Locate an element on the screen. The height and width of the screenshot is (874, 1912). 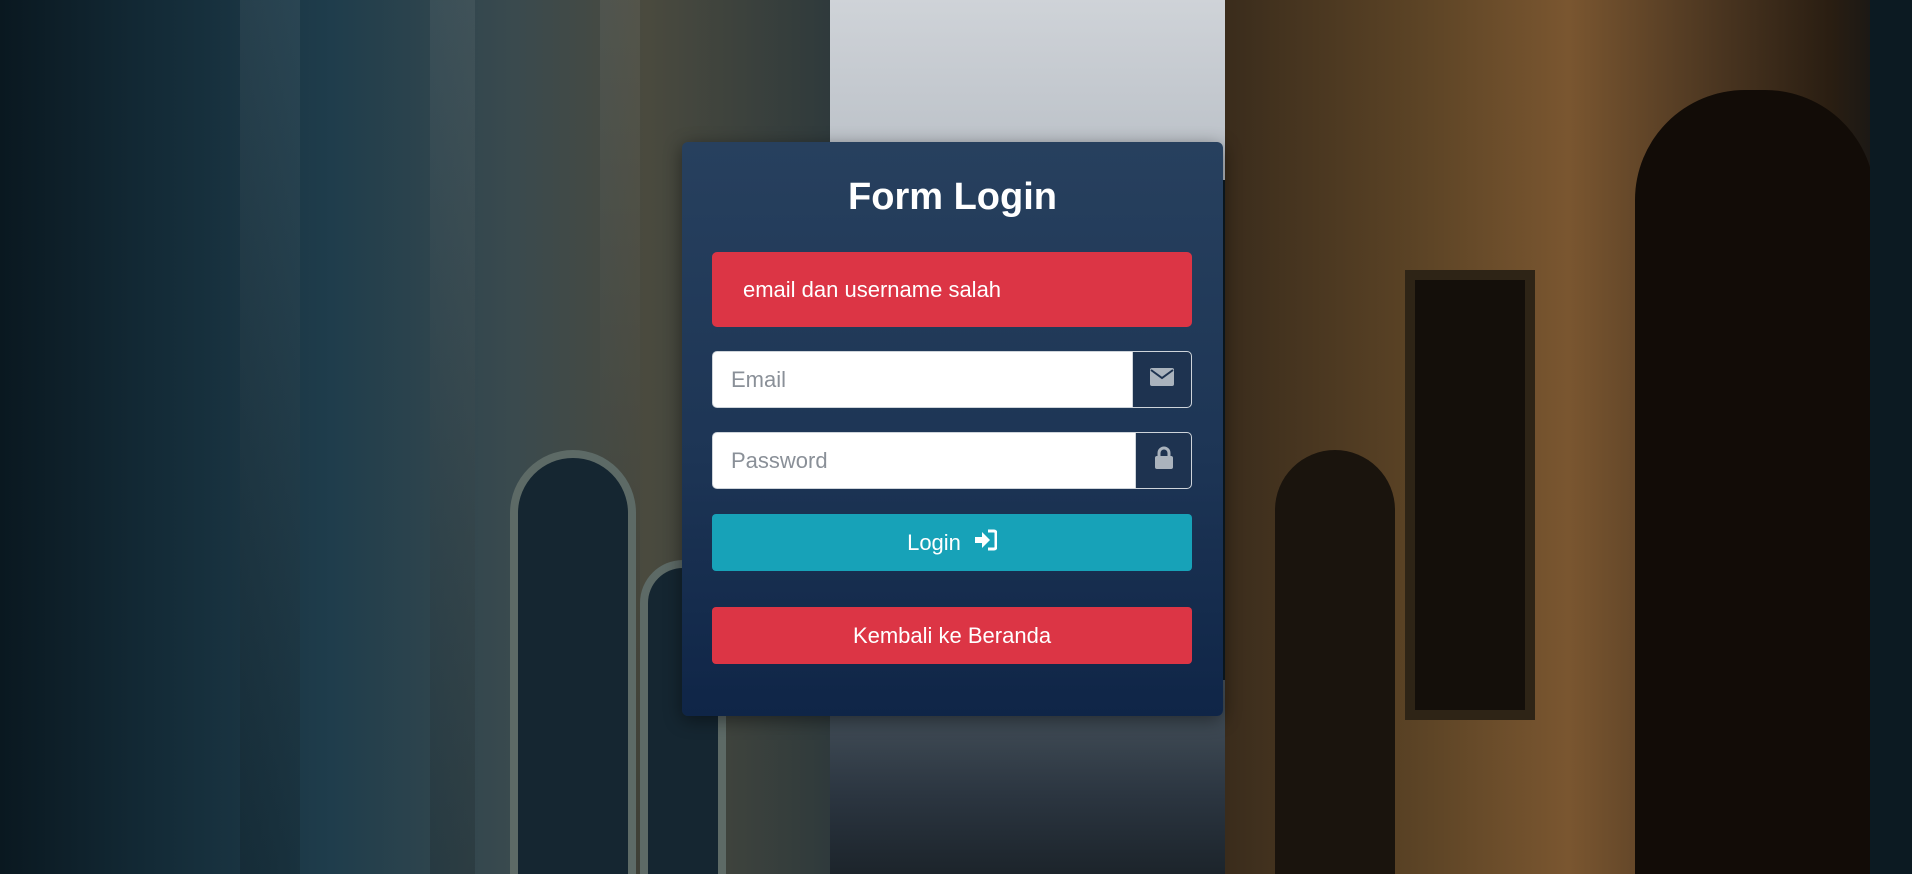
background-window is located at coordinates (1470, 495).